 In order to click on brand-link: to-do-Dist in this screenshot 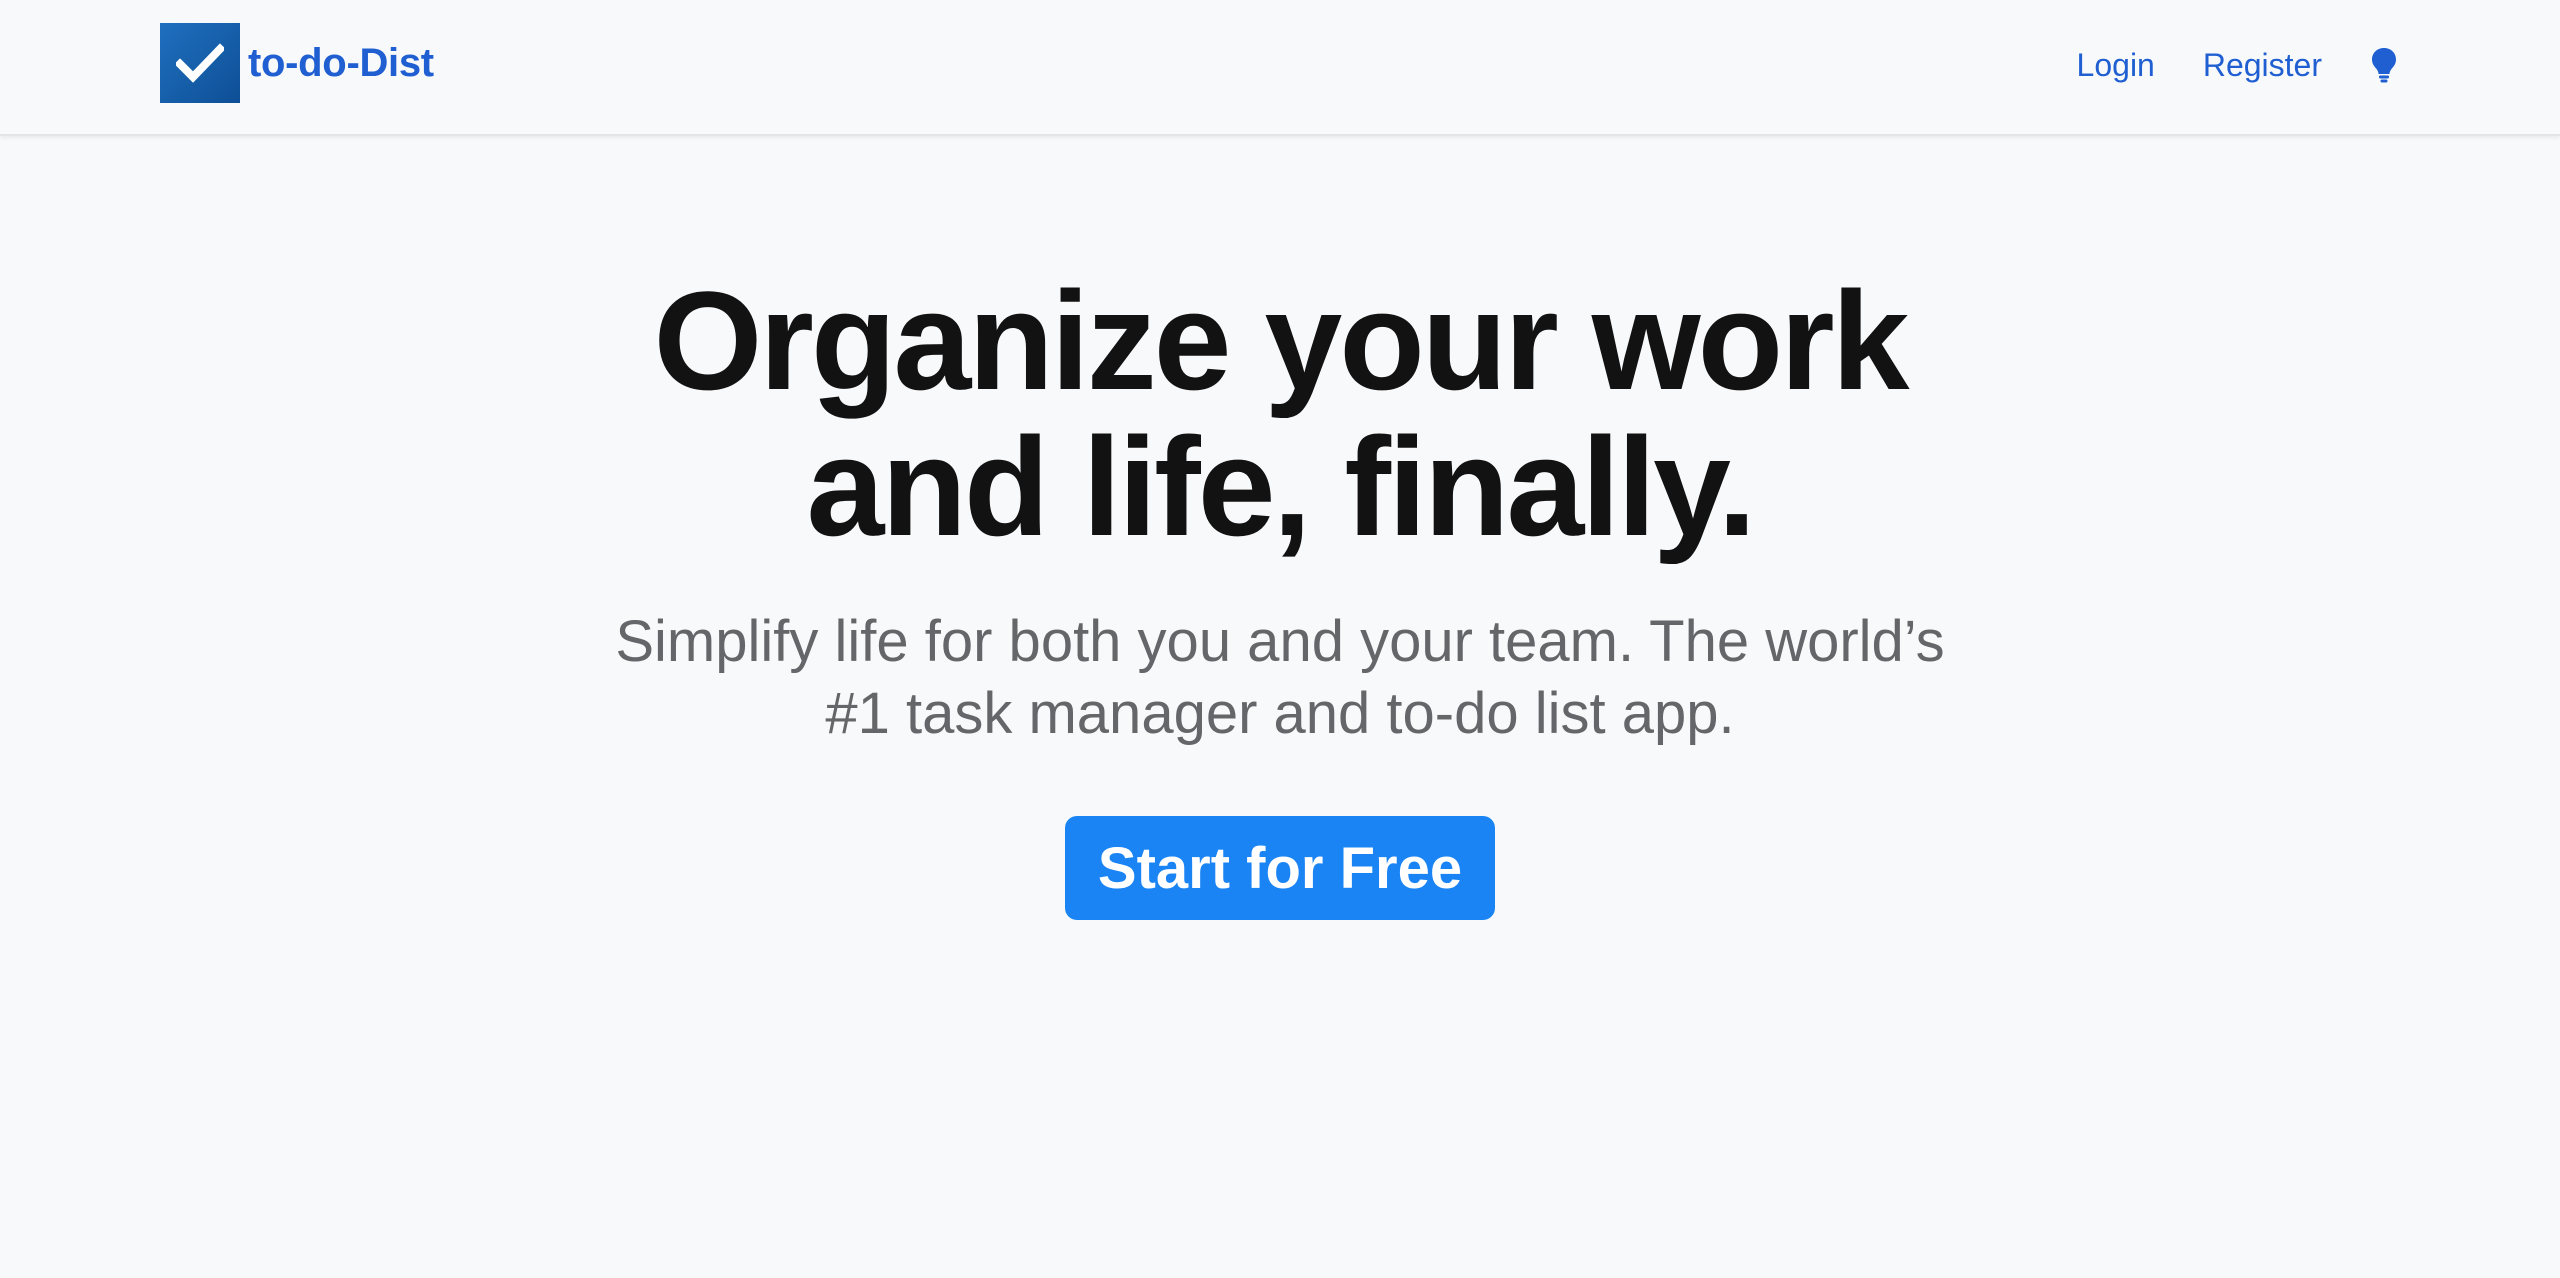, I will do `click(297, 63)`.